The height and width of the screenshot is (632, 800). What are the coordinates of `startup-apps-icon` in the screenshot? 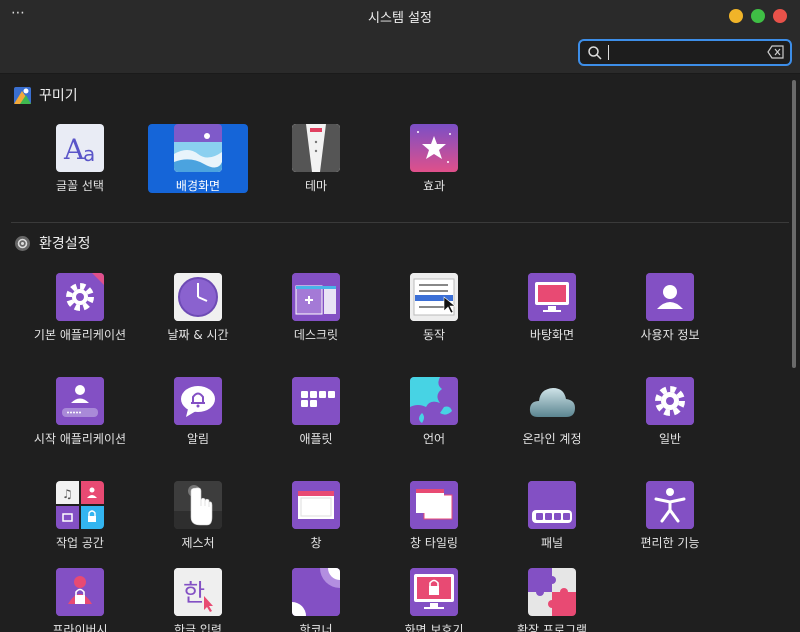 It's located at (80, 401).